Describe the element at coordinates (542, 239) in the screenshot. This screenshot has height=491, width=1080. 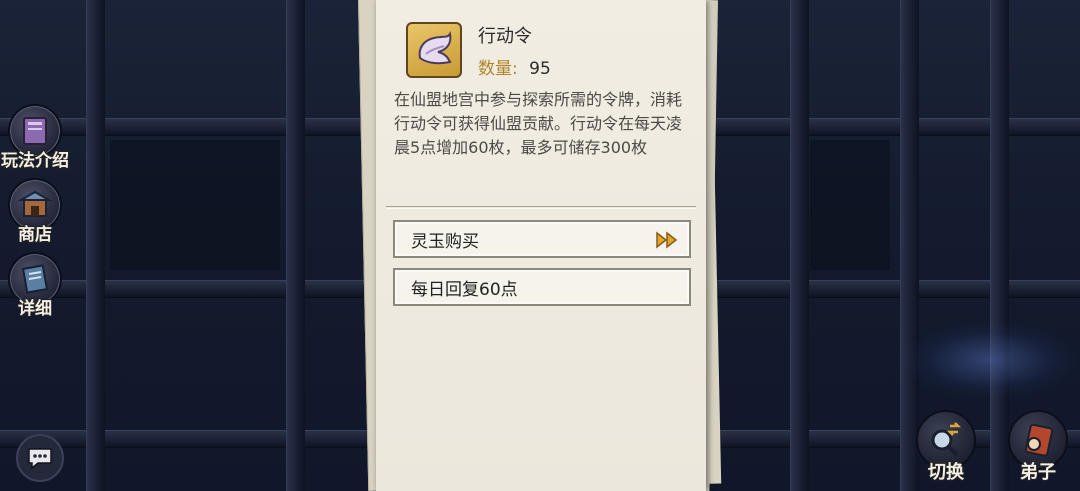
I see `buy-with-jade-button: 灵玉购买` at that location.